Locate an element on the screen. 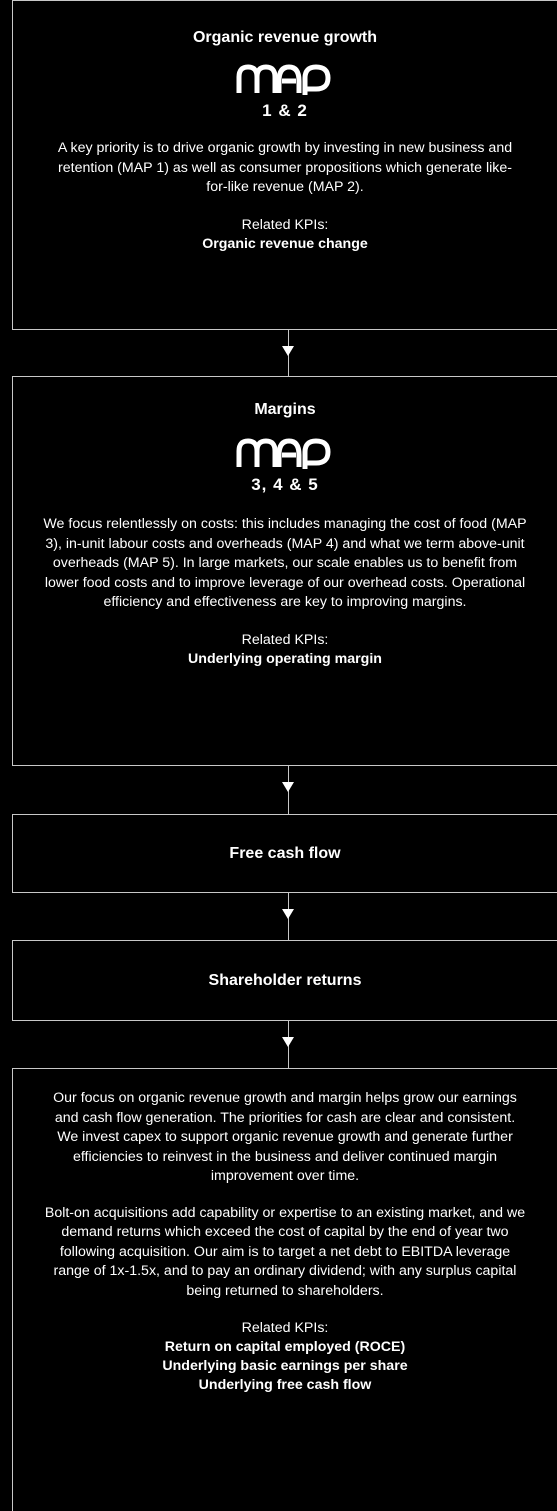 Image resolution: width=557 pixels, height=1511 pixels. map-numbers: 3, 4 & 5 is located at coordinates (285, 484).